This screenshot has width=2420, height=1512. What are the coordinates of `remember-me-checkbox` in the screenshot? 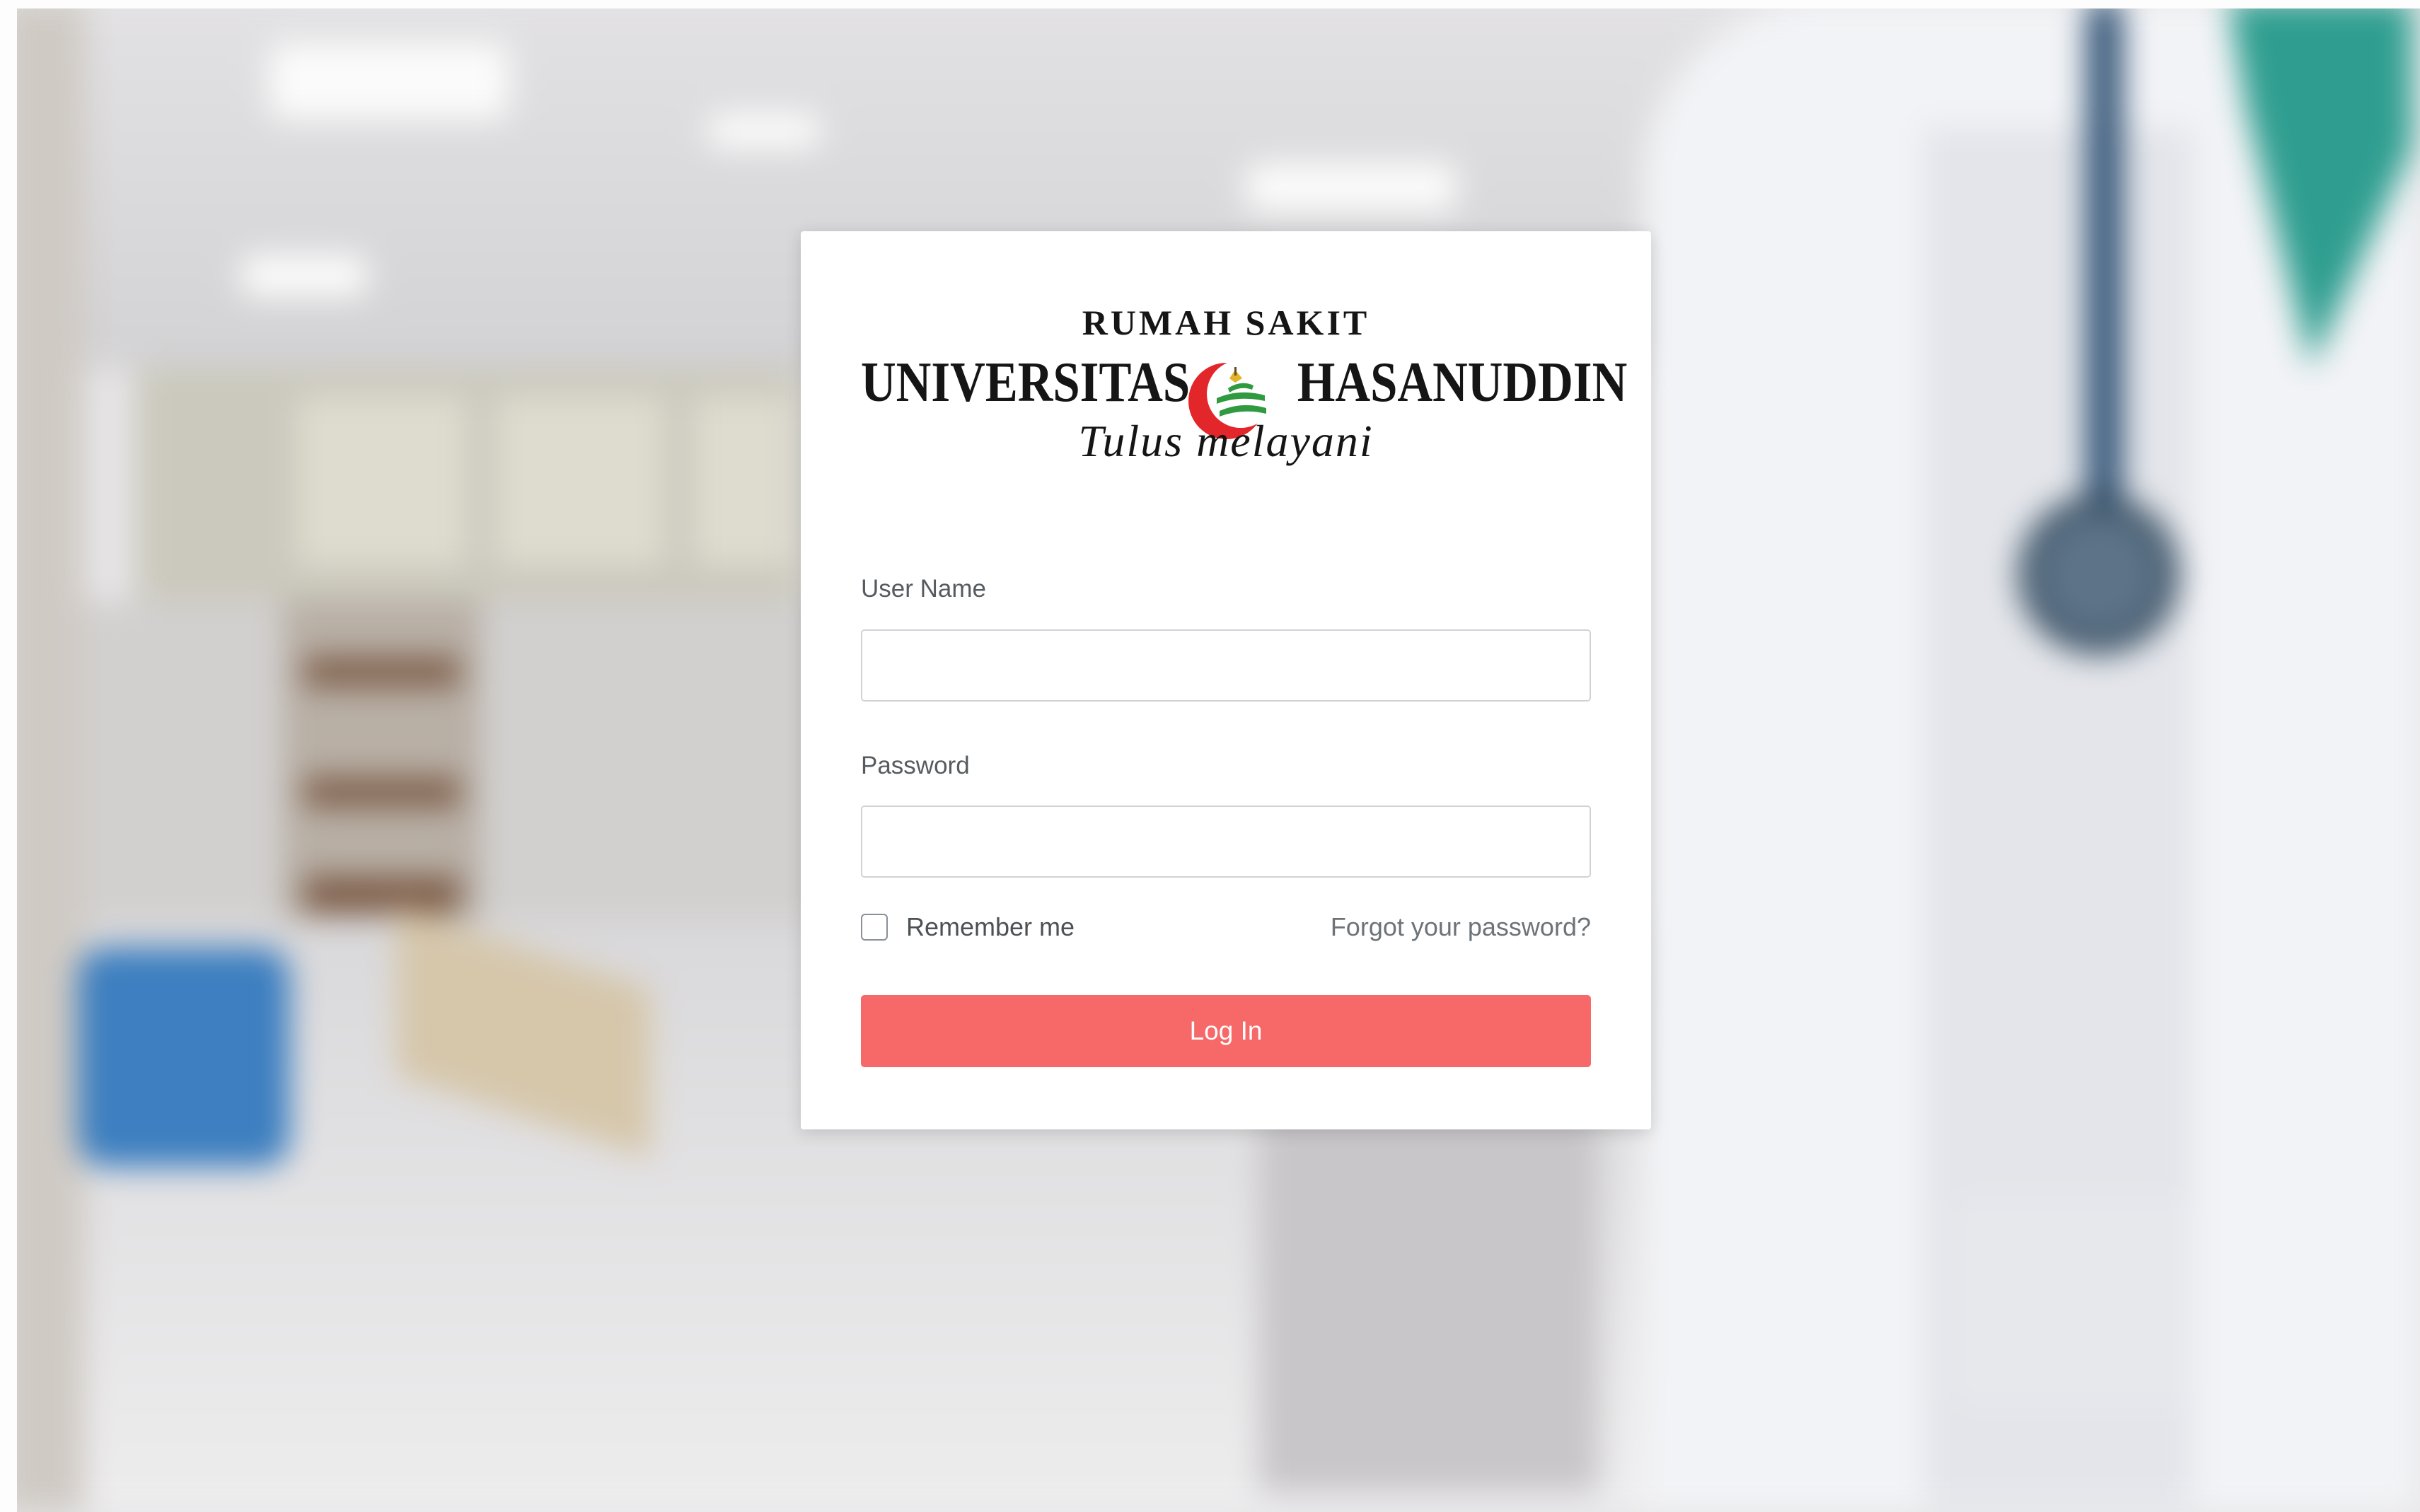 It's located at (874, 927).